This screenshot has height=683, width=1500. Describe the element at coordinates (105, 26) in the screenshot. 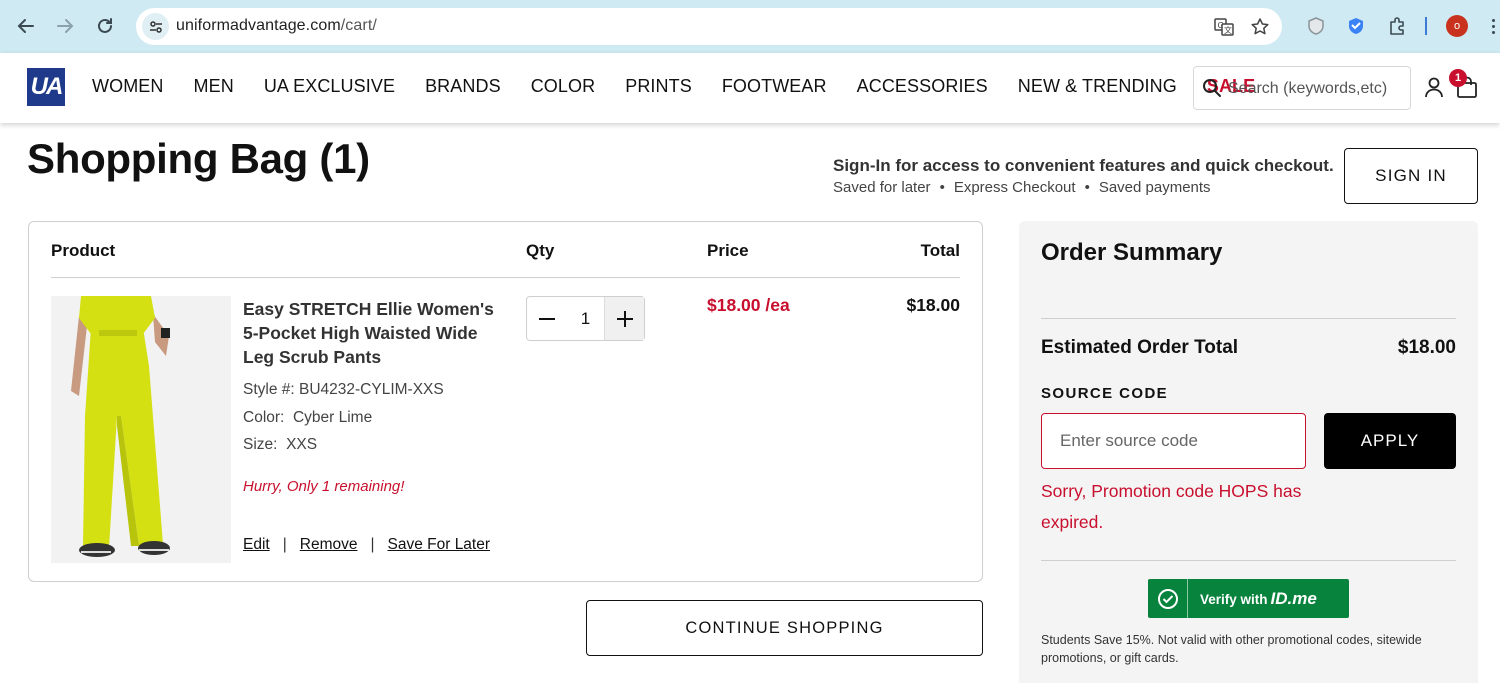

I see `reload-icon` at that location.